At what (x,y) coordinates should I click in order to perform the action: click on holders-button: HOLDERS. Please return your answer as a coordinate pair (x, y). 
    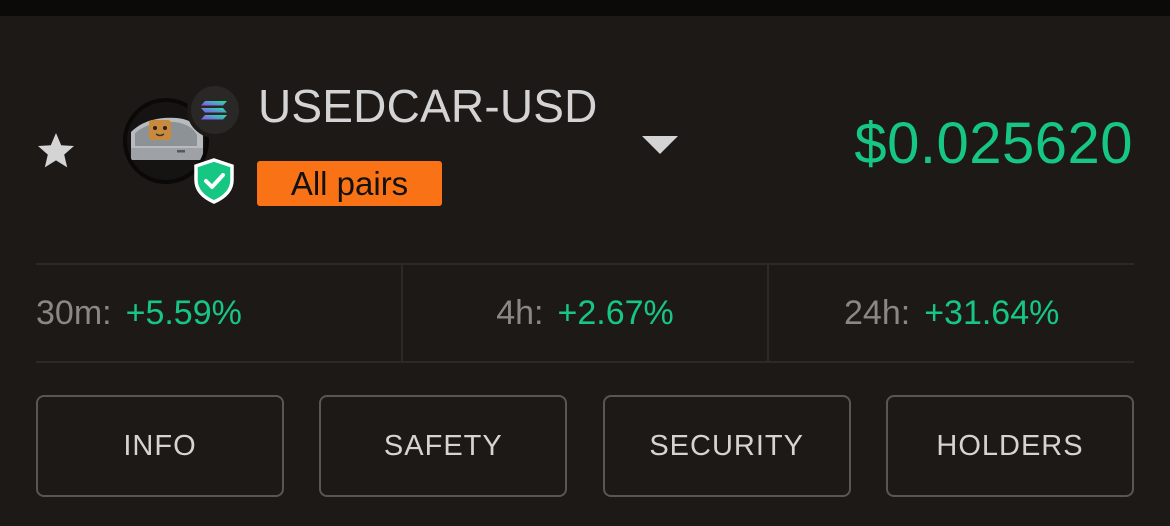
    Looking at the image, I should click on (1009, 446).